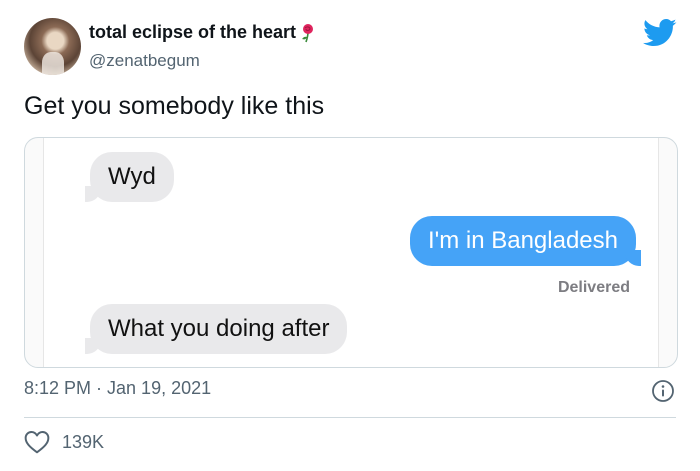 The width and height of the screenshot is (700, 471). Describe the element at coordinates (308, 32) in the screenshot. I see `rose-icon` at that location.